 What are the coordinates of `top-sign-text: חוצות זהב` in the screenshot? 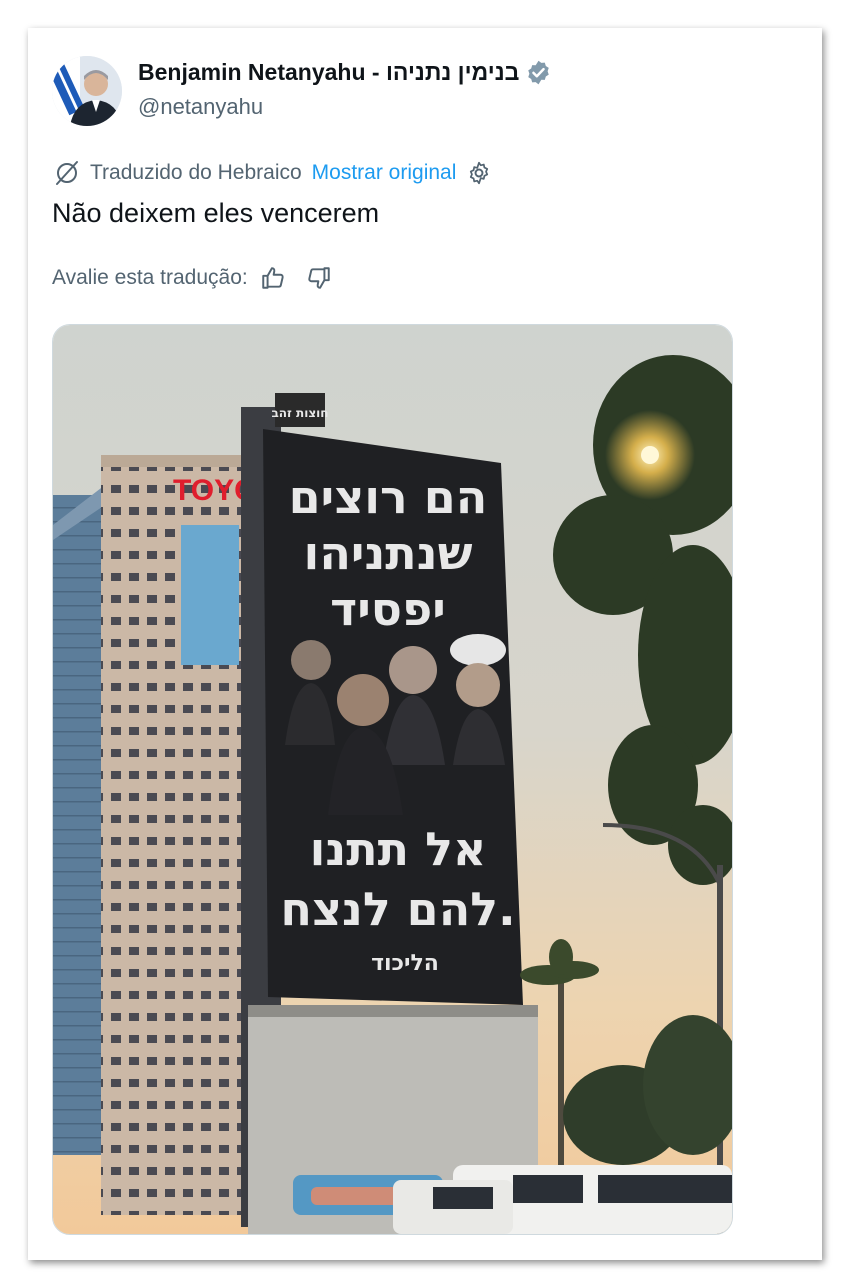 It's located at (299, 413).